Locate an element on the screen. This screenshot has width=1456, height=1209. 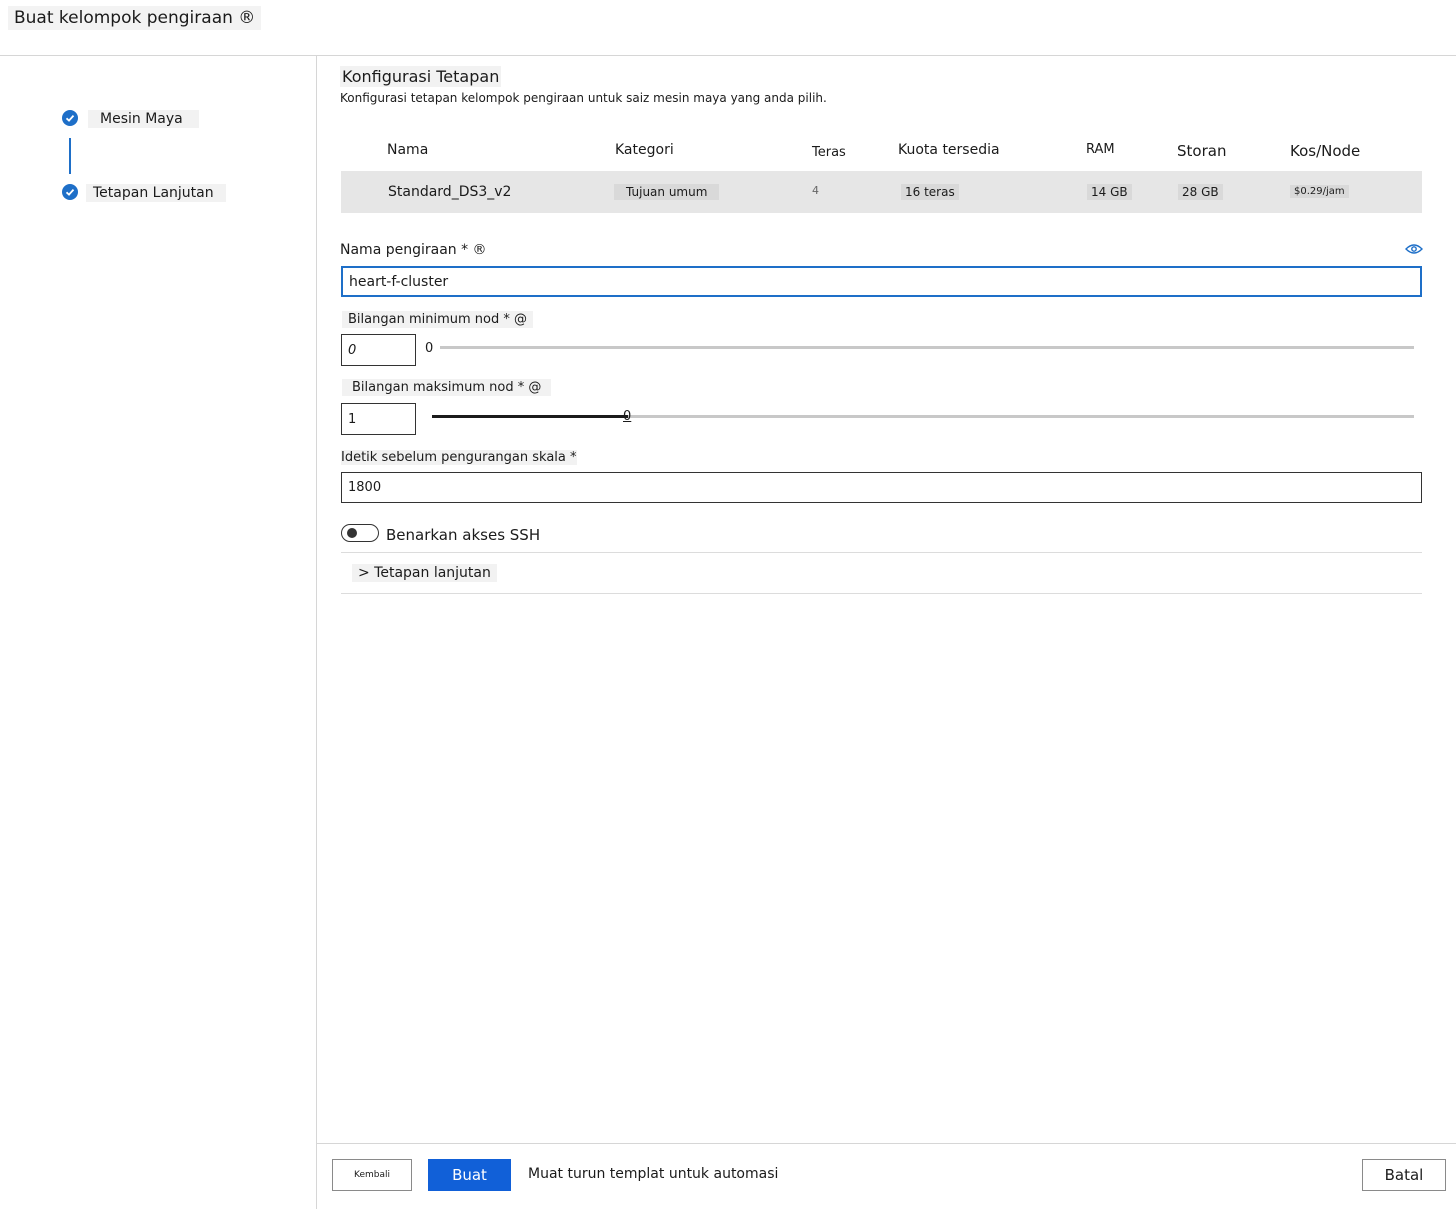
cancel-button: Batal is located at coordinates (1404, 1175).